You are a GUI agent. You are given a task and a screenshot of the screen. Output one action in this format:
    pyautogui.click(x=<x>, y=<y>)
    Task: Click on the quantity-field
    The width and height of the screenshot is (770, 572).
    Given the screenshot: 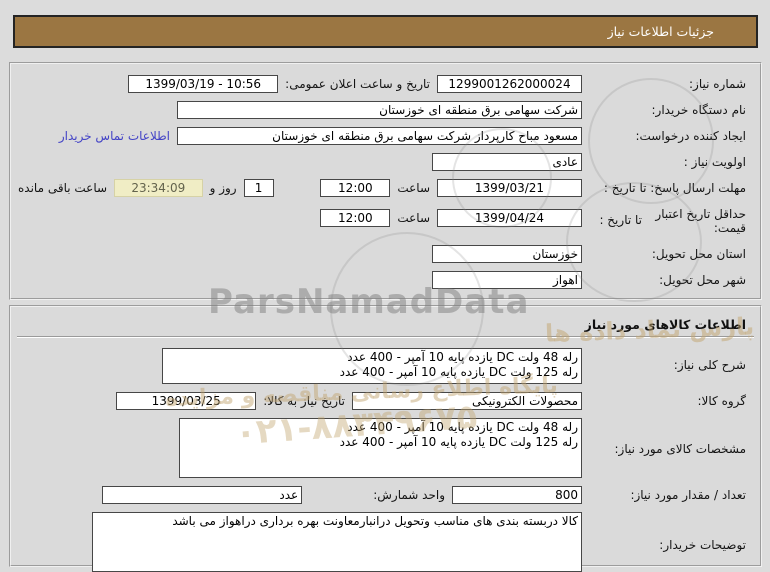 What is the action you would take?
    pyautogui.click(x=517, y=495)
    